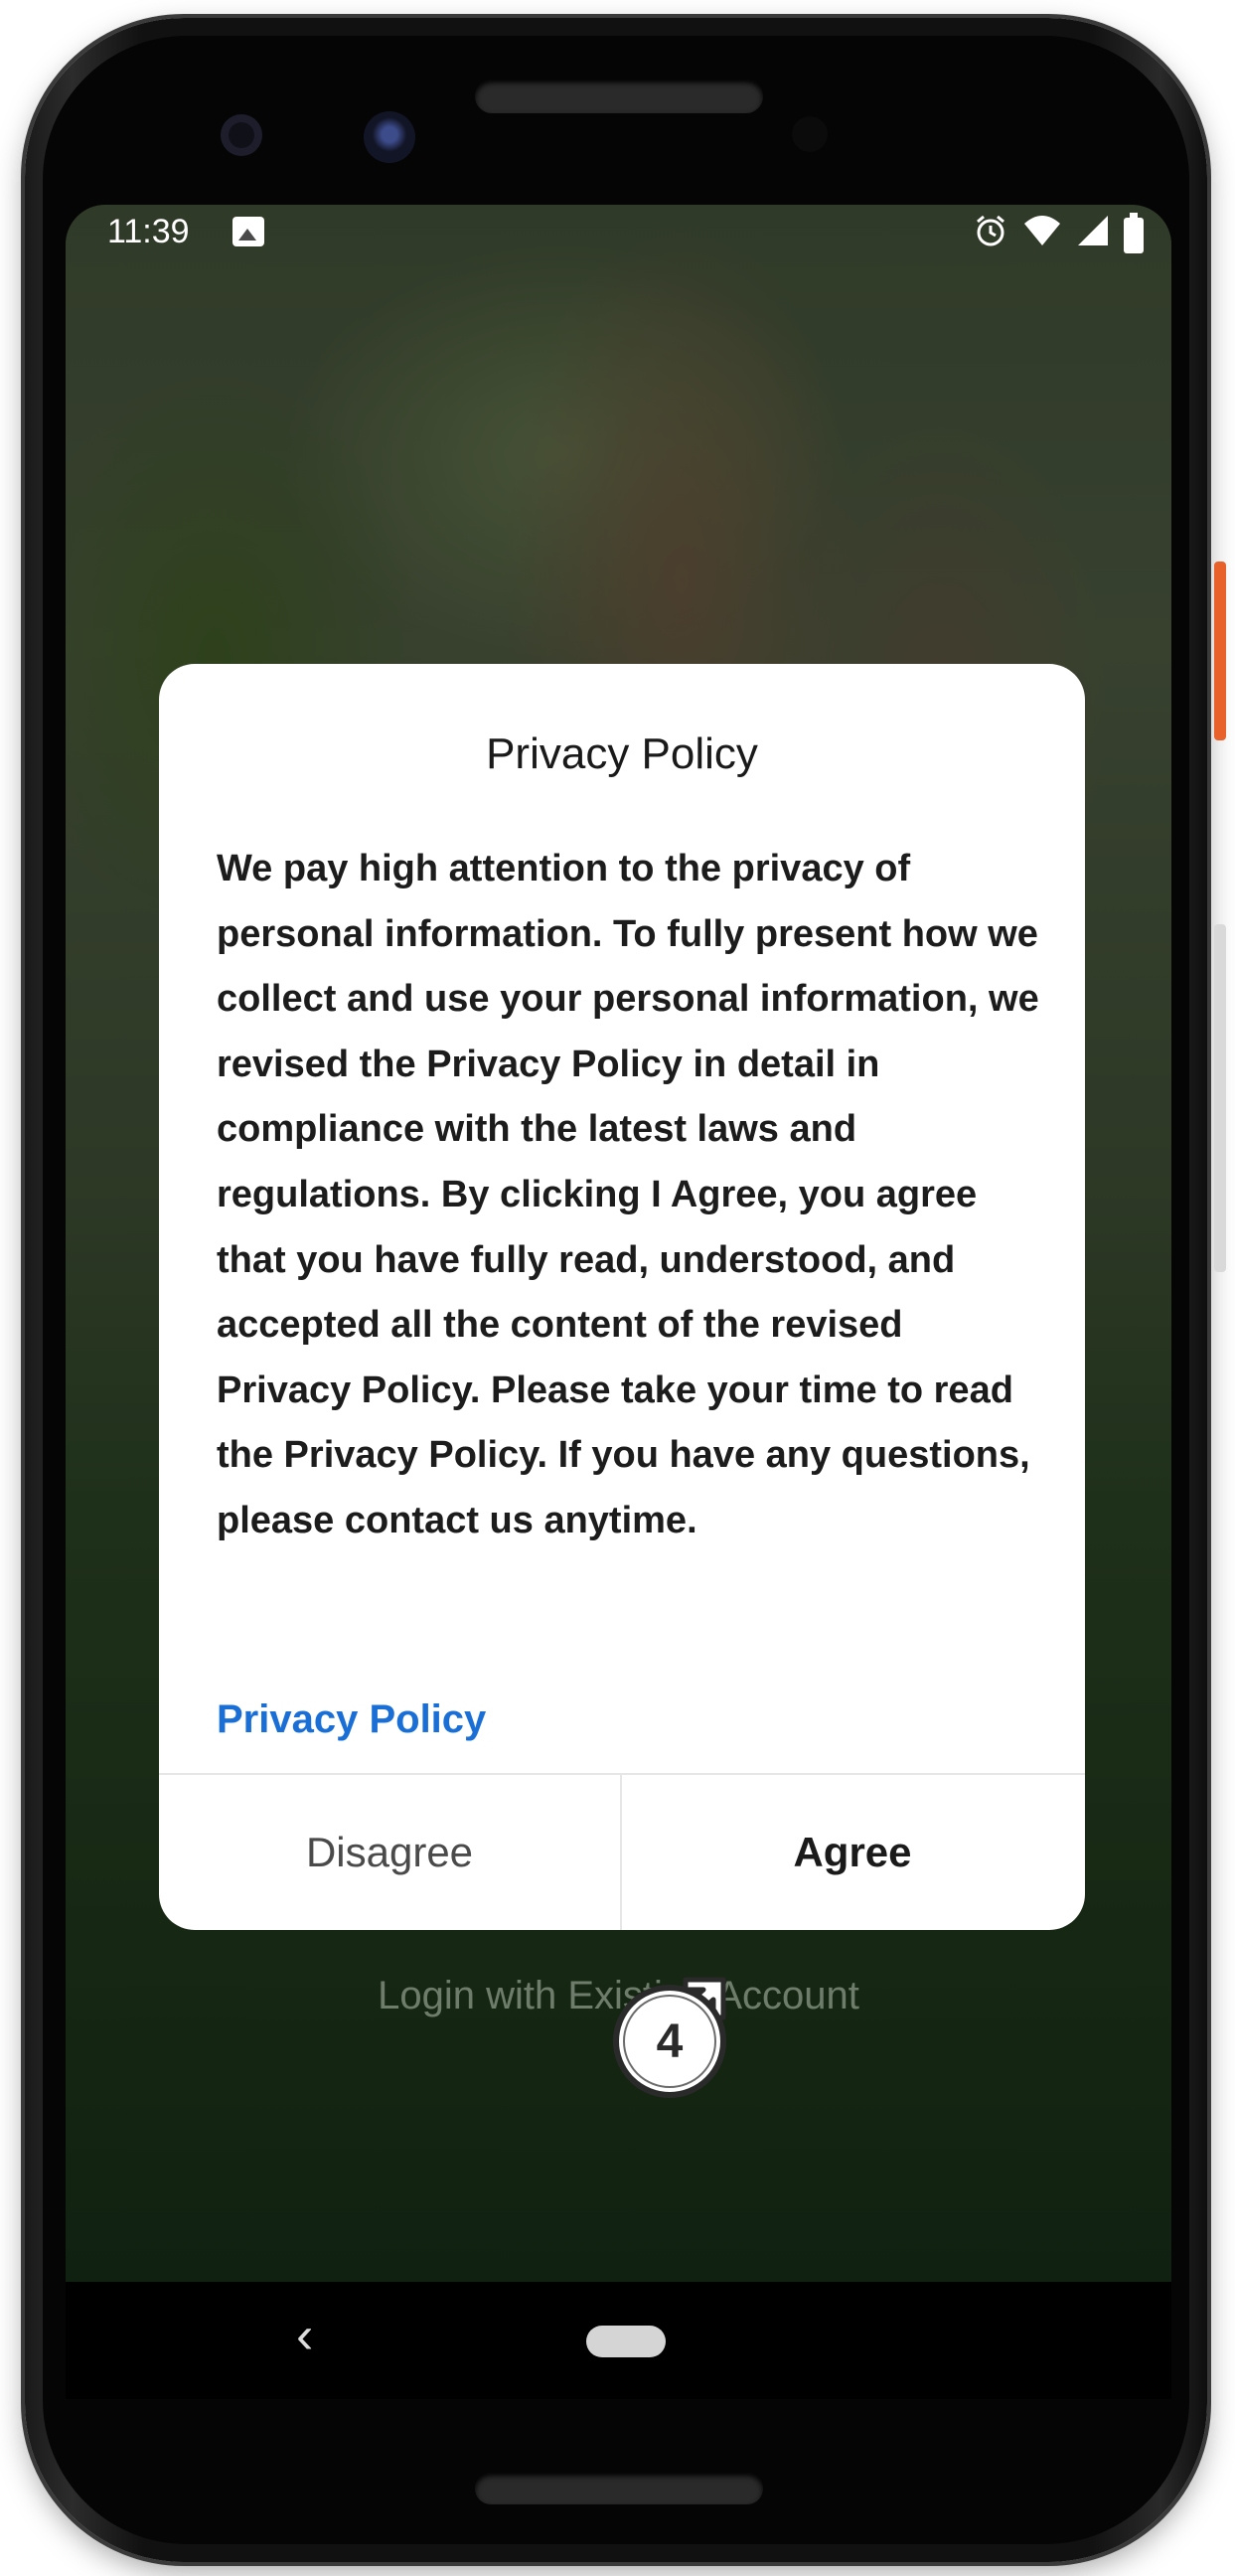  Describe the element at coordinates (810, 134) in the screenshot. I see `proximity-sensor-icon` at that location.